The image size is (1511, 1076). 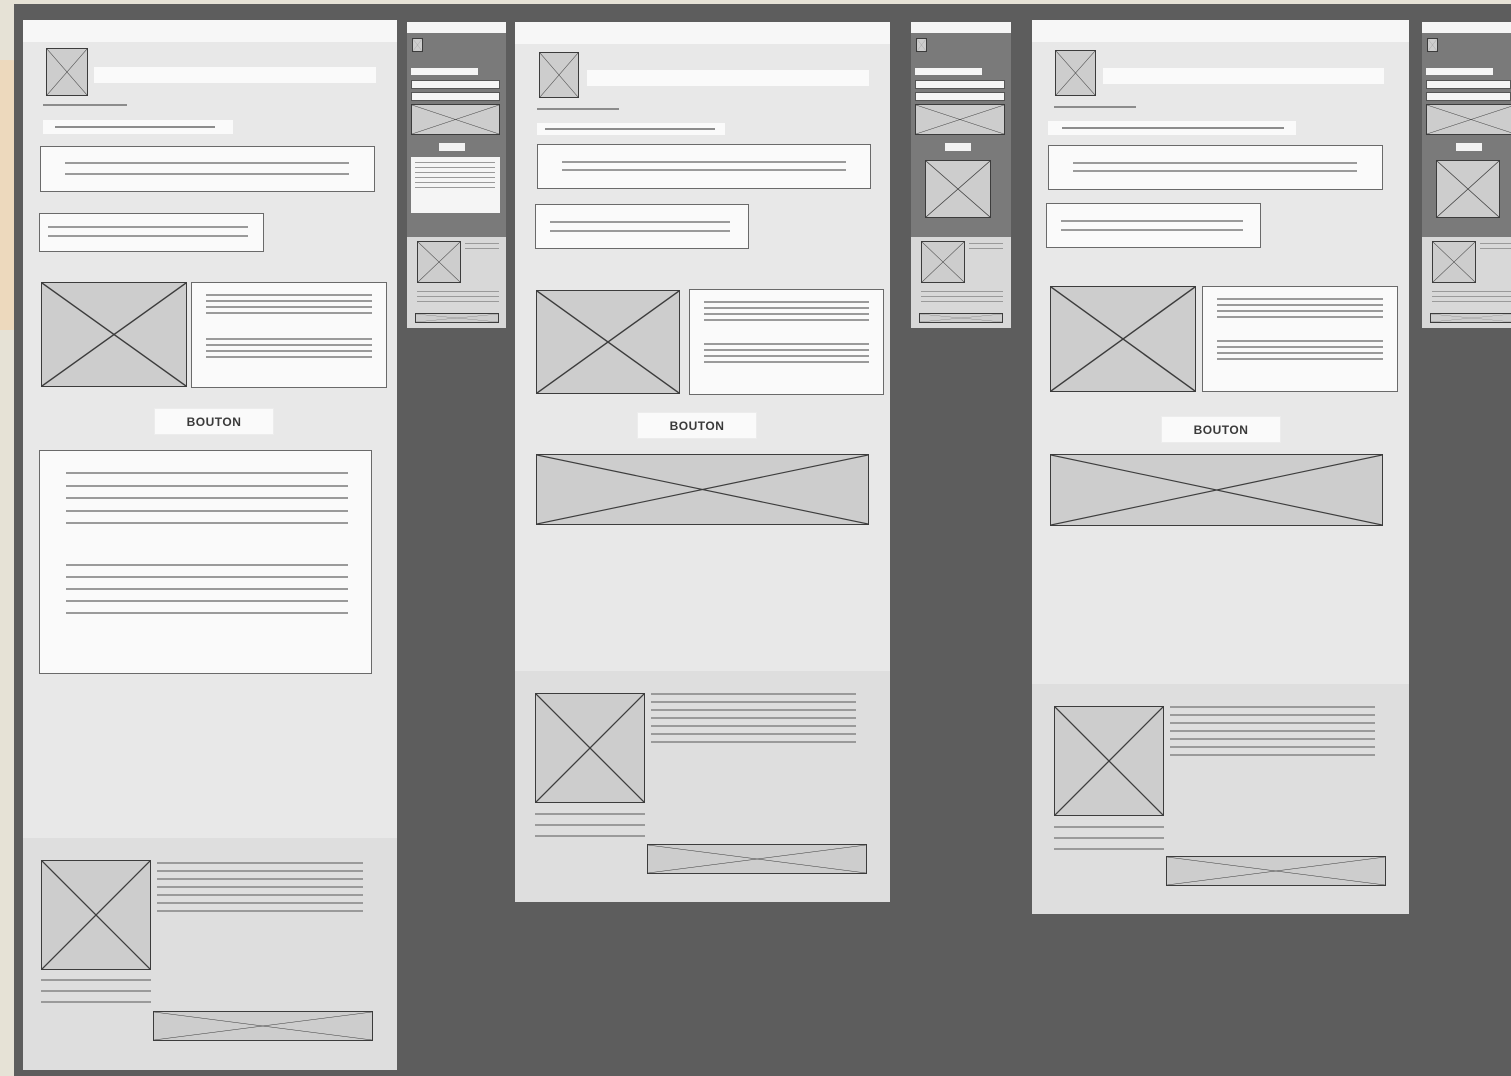 What do you see at coordinates (205, 562) in the screenshot?
I see `text-block-large` at bounding box center [205, 562].